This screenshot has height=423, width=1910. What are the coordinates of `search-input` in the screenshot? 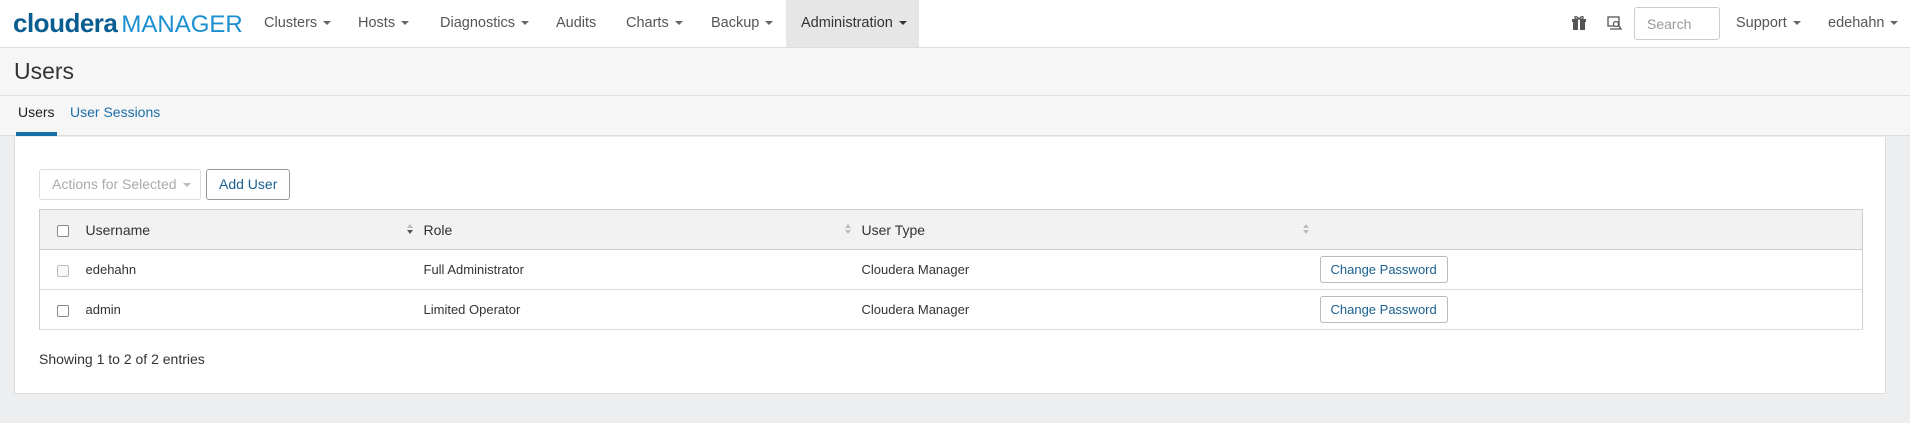 It's located at (1677, 23).